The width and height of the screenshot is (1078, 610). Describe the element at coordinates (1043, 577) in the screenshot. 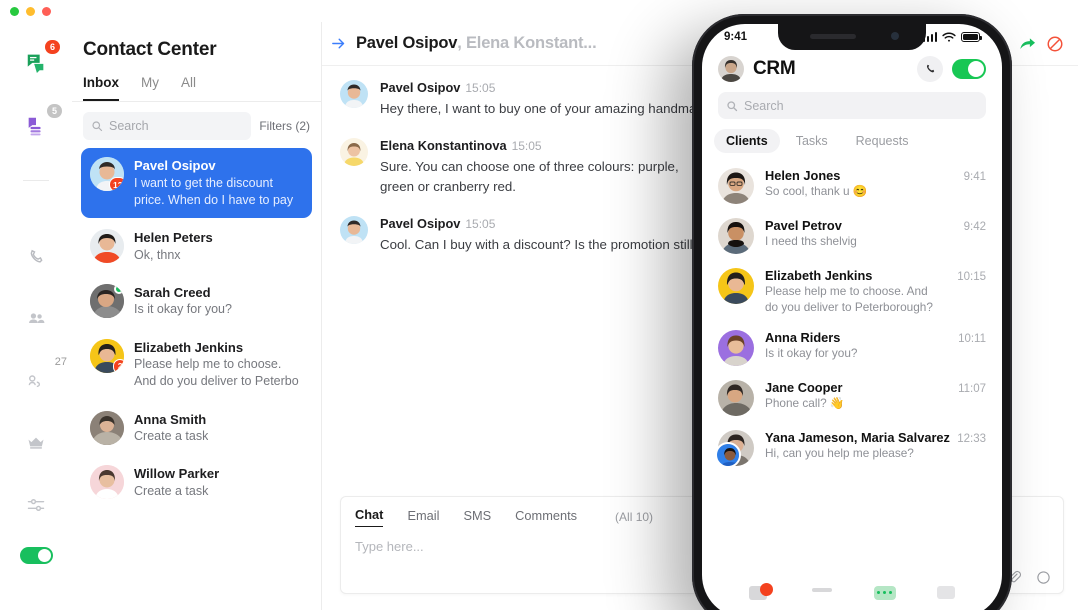

I see `emoji-icon` at that location.